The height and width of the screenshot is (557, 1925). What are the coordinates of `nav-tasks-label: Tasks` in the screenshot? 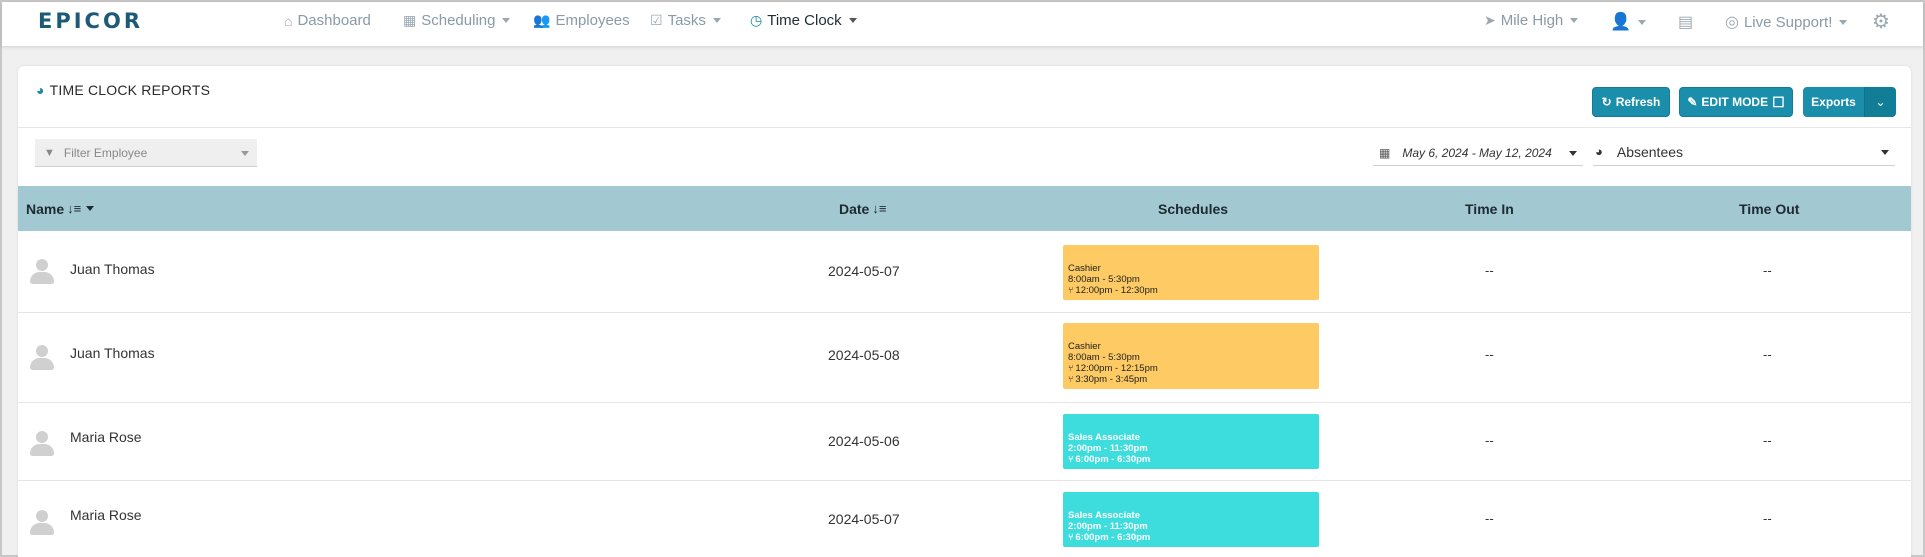 It's located at (686, 20).